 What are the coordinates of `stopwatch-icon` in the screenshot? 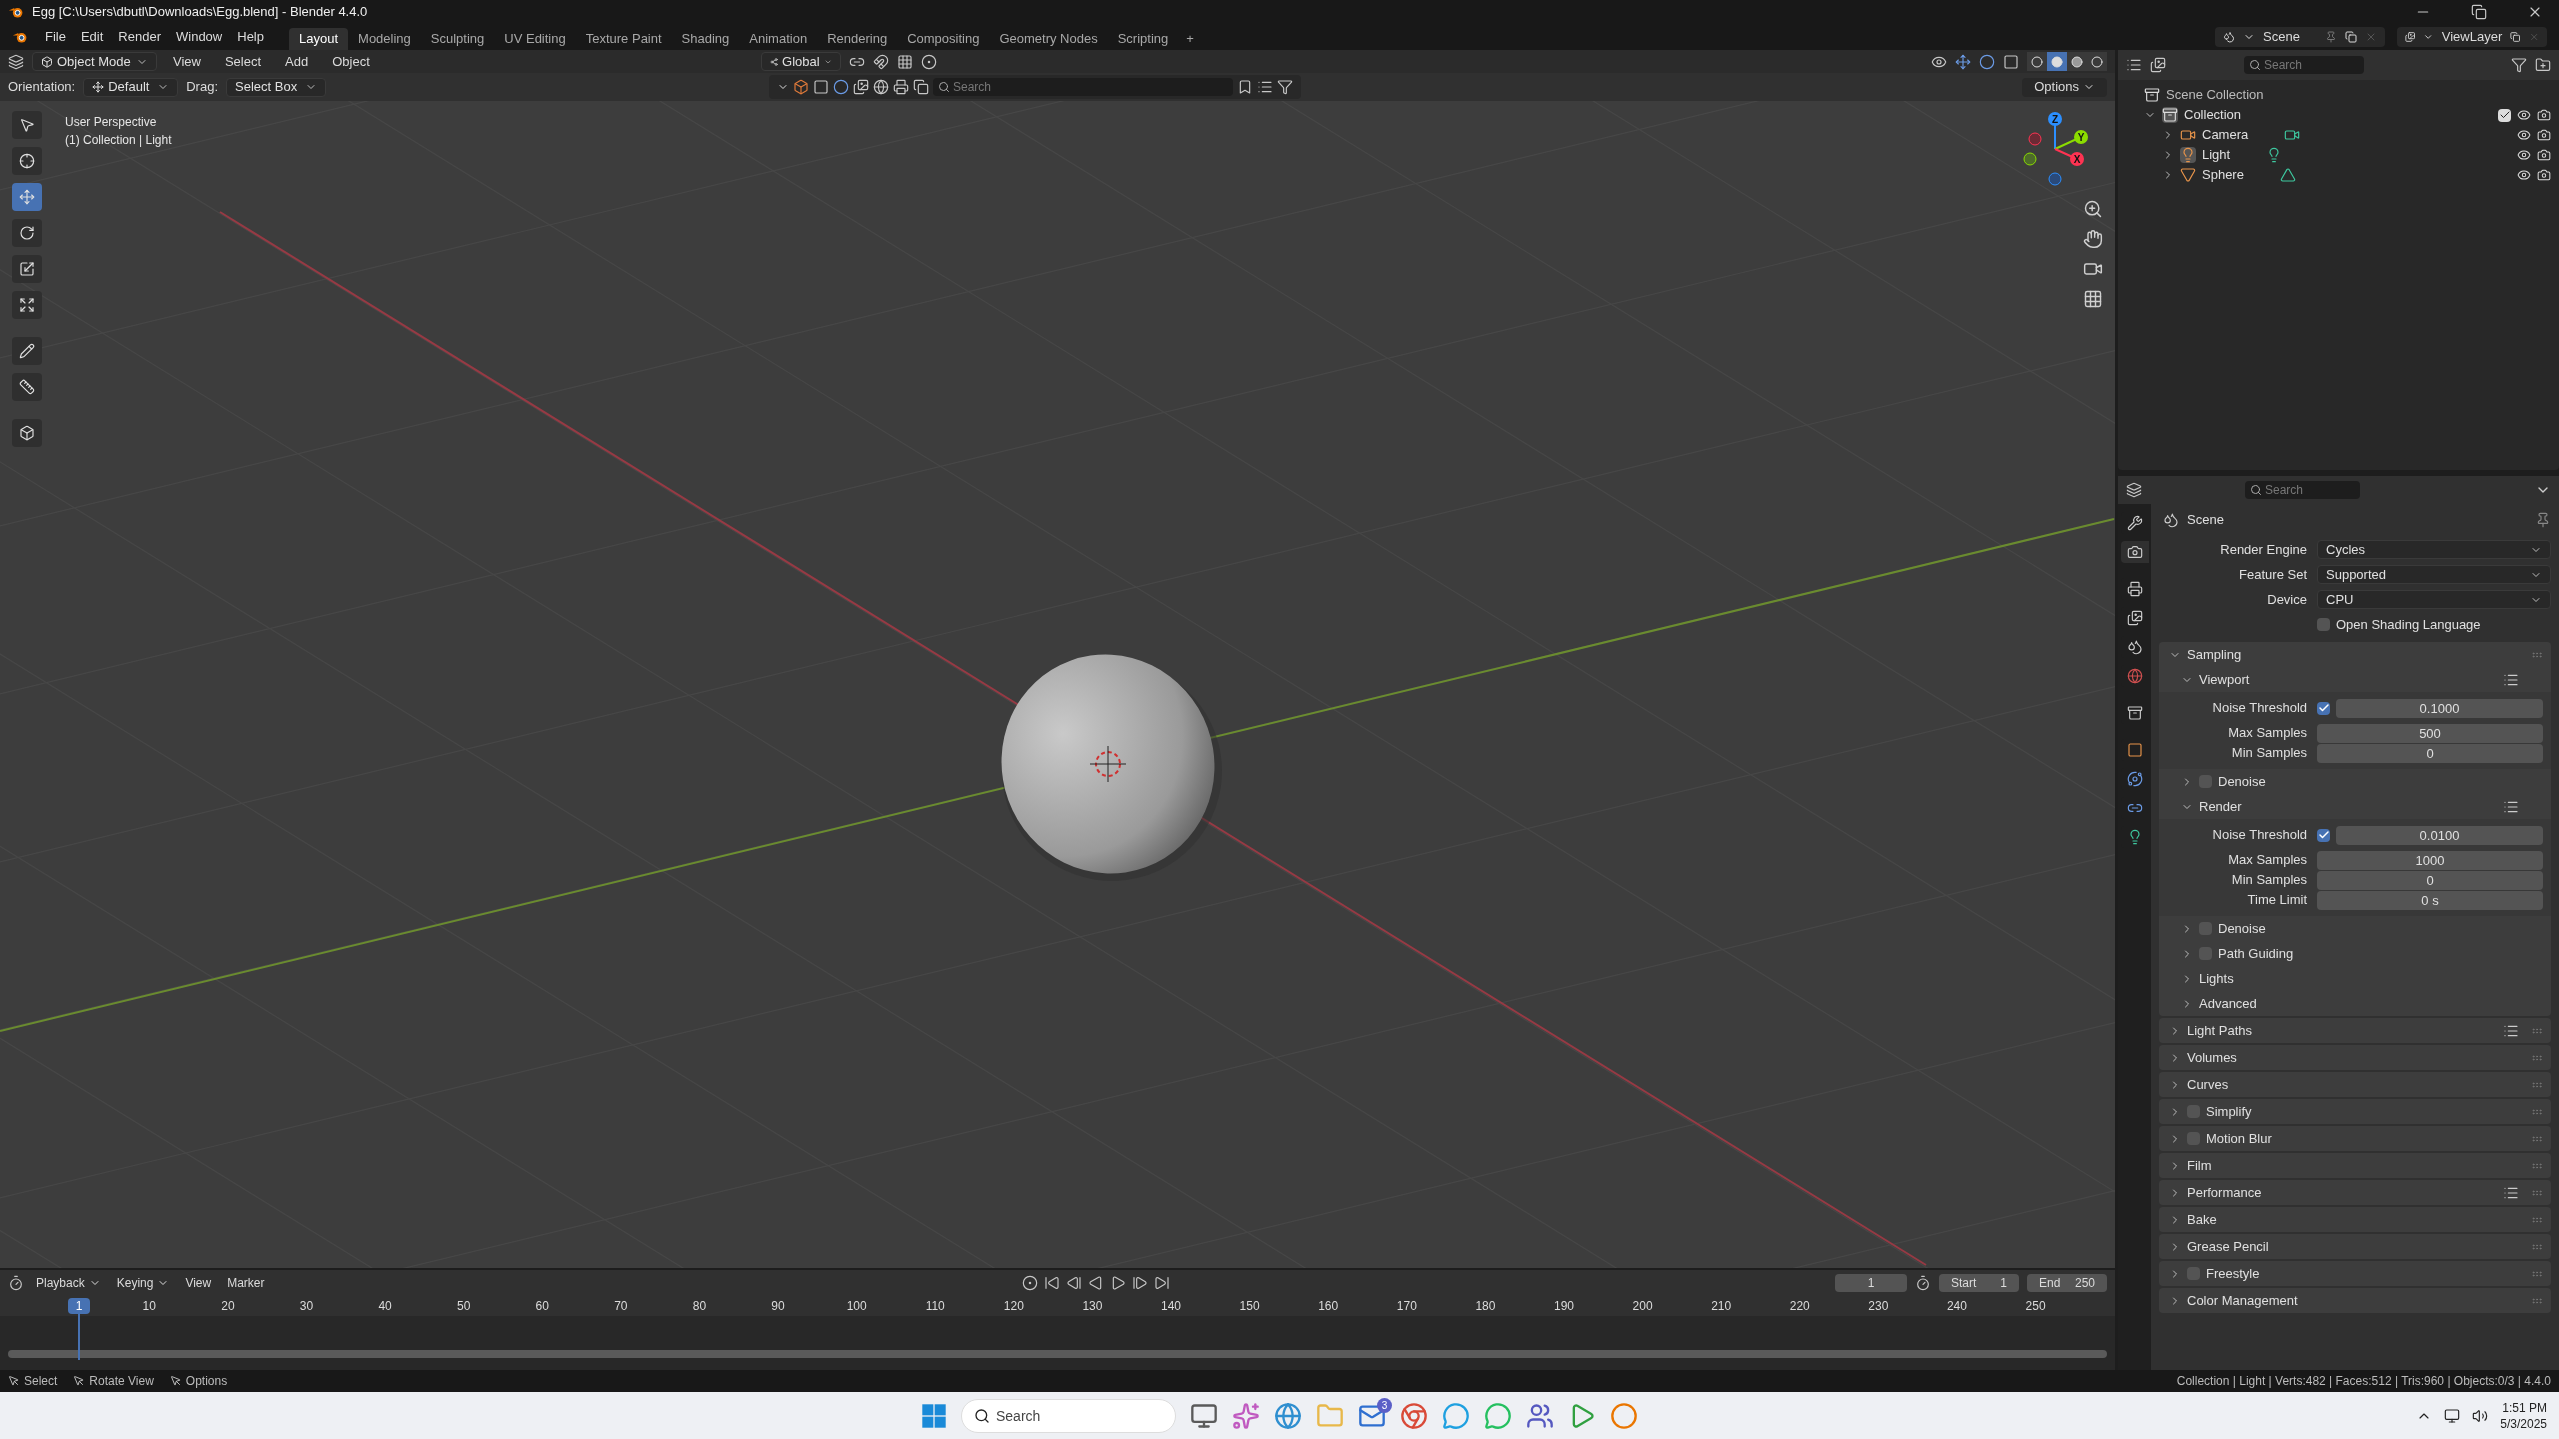 It's located at (1923, 1283).